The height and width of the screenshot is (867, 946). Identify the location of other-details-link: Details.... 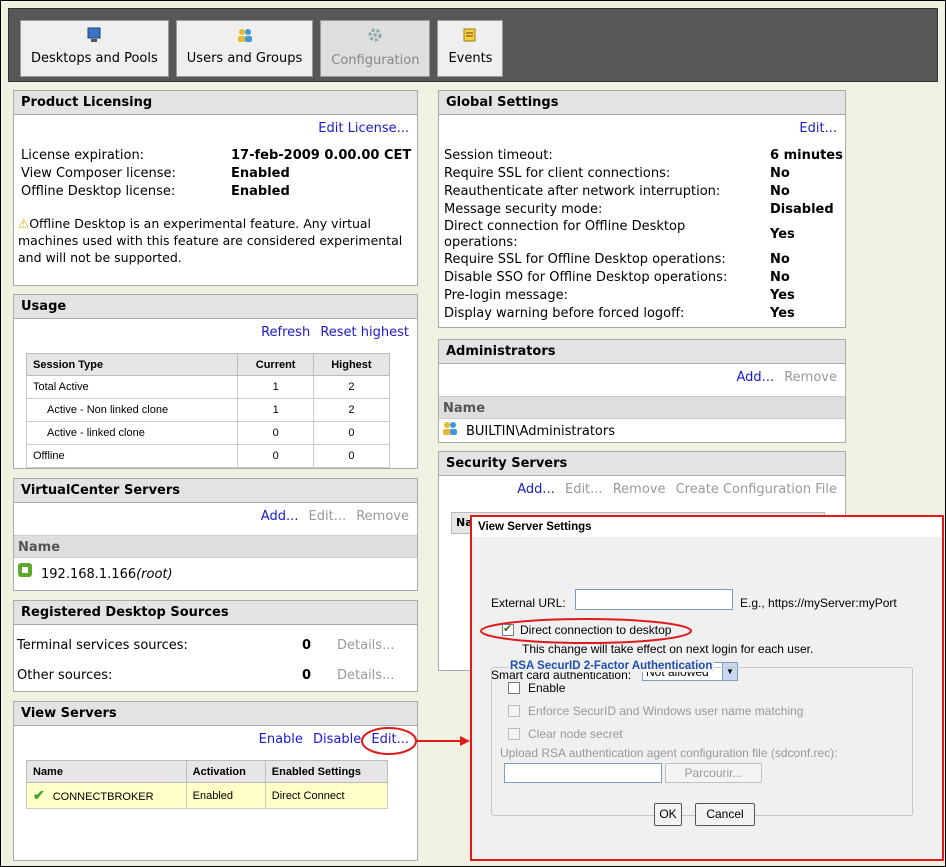
(365, 676).